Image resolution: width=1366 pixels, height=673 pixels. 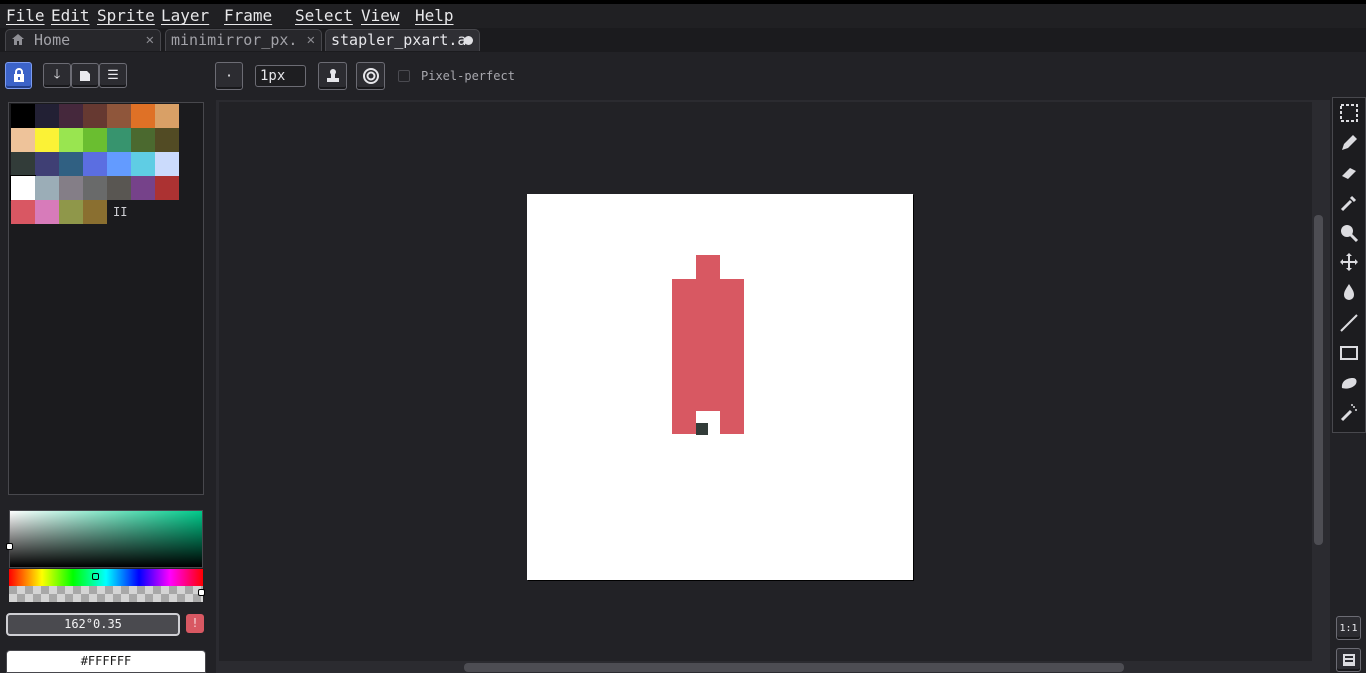 I want to click on tab-stapler-label: stapler_pxart.a, so click(x=399, y=40).